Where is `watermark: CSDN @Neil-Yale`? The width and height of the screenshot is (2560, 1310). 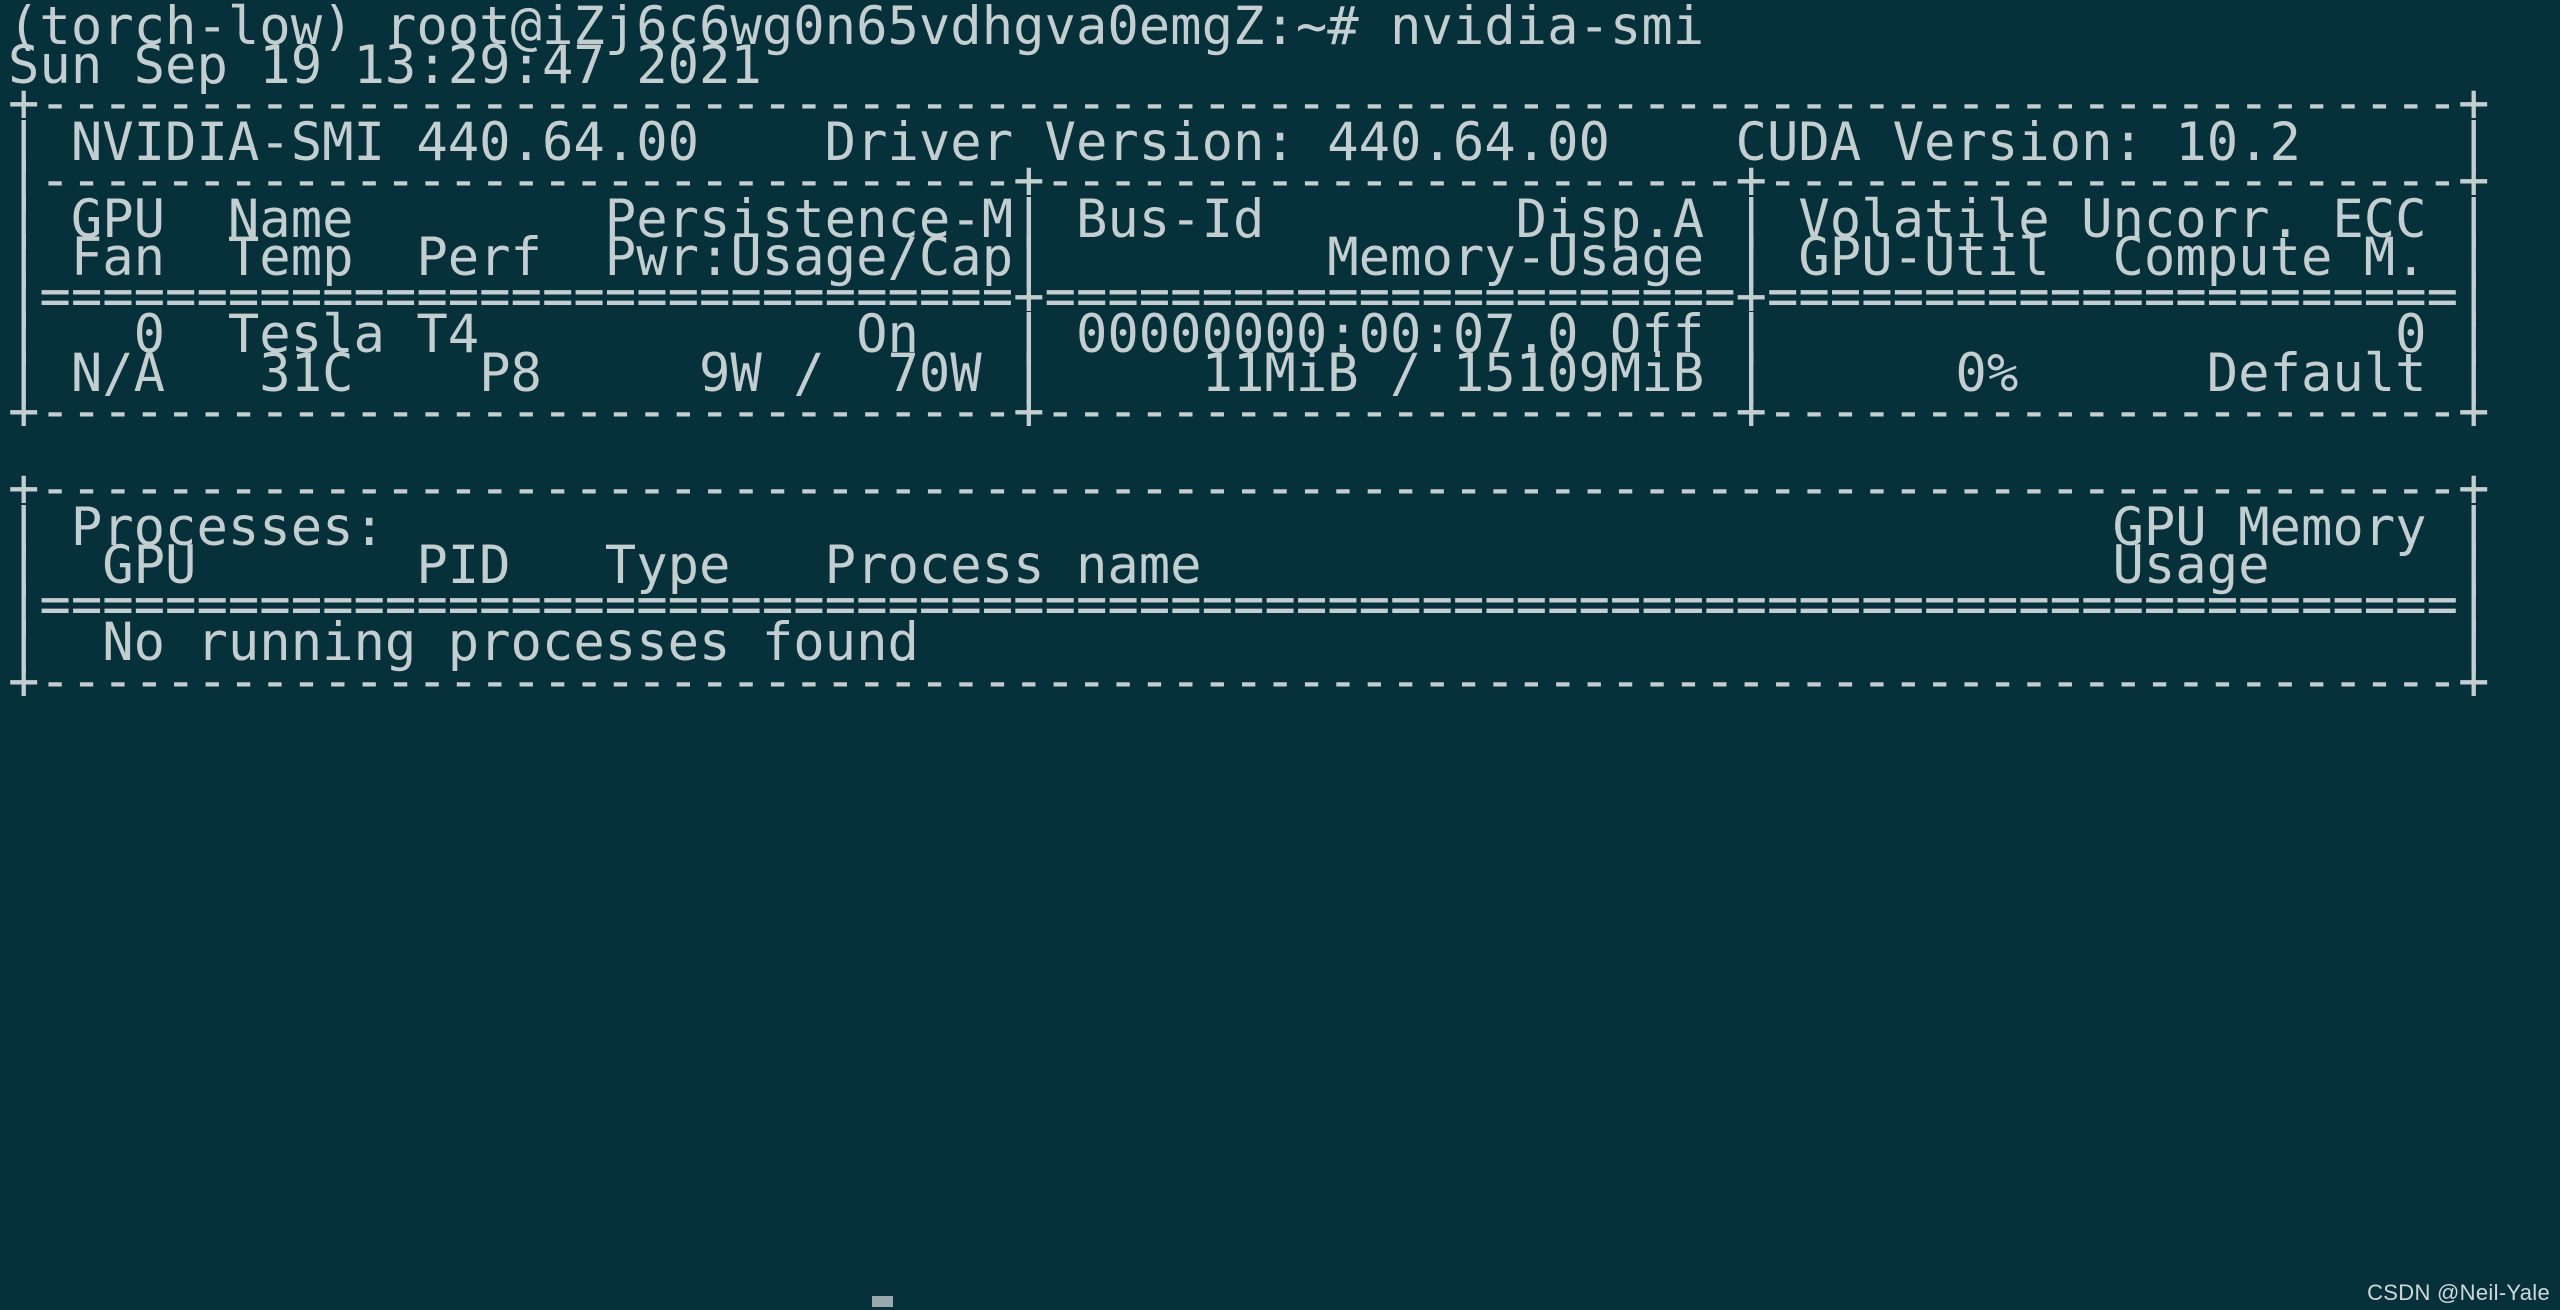
watermark: CSDN @Neil-Yale is located at coordinates (2458, 1292).